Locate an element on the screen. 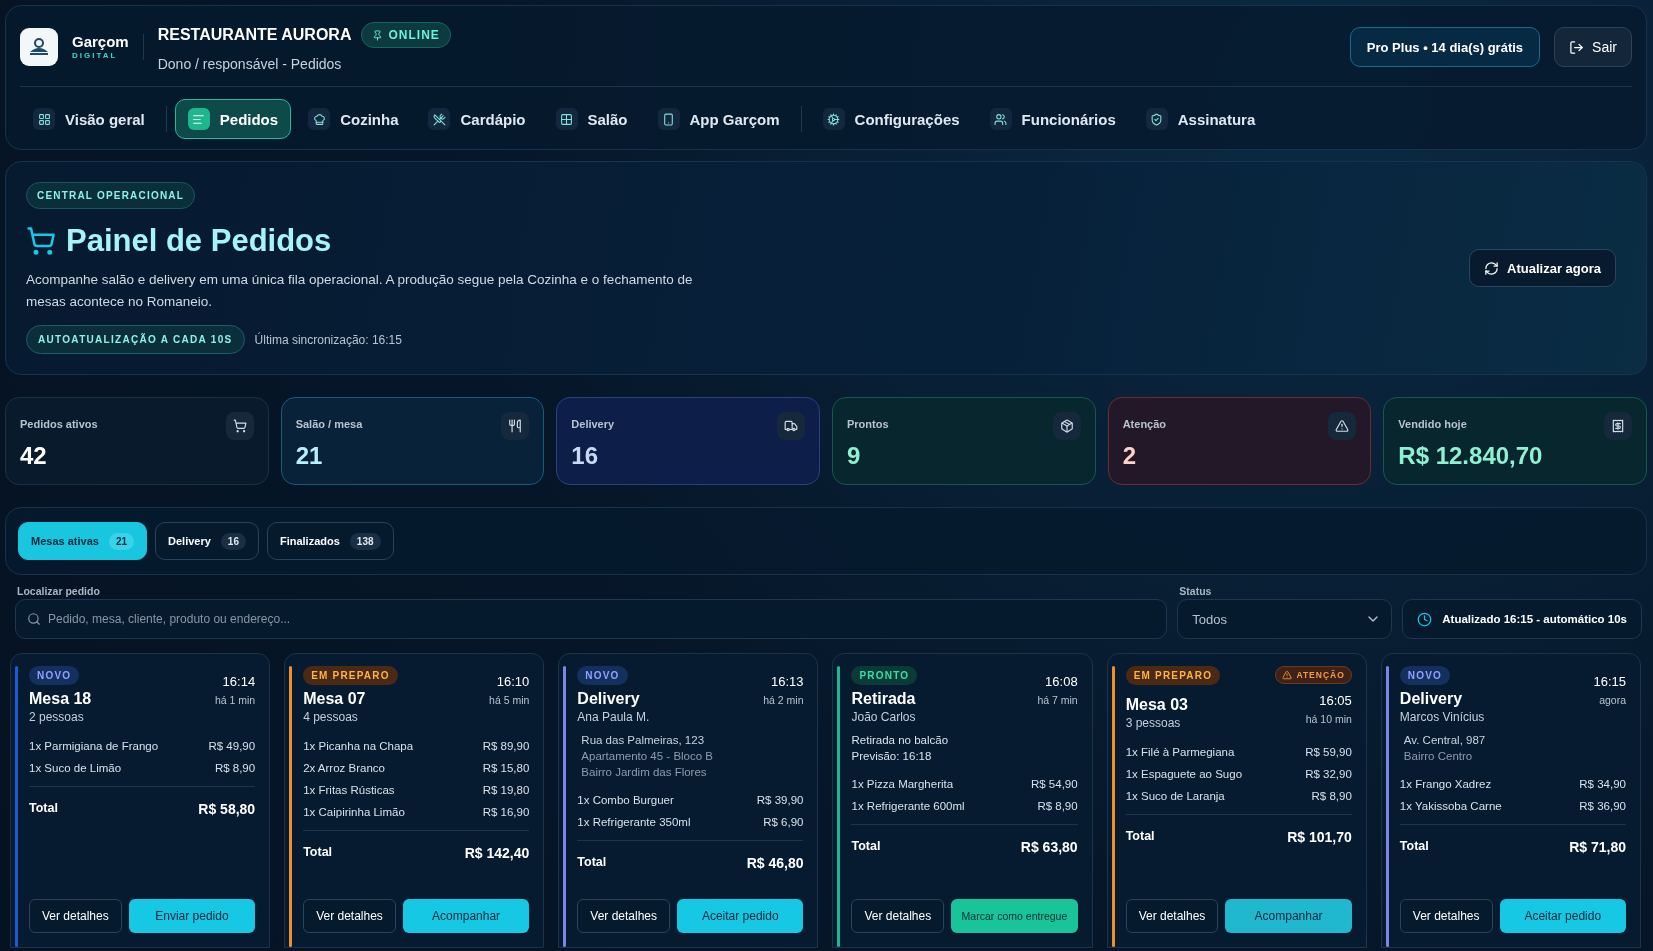 The height and width of the screenshot is (951, 1653). nav-tab: App Garçom is located at coordinates (718, 119).